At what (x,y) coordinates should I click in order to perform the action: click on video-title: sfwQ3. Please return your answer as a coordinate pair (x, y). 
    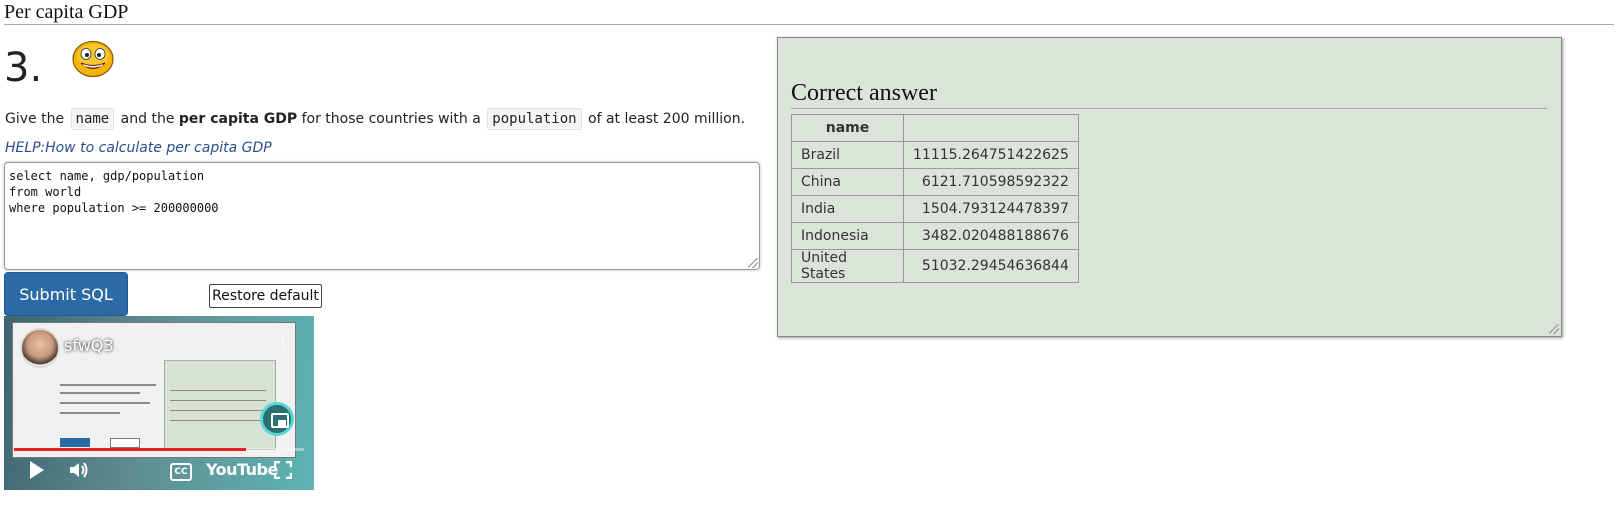
    Looking at the image, I should click on (89, 345).